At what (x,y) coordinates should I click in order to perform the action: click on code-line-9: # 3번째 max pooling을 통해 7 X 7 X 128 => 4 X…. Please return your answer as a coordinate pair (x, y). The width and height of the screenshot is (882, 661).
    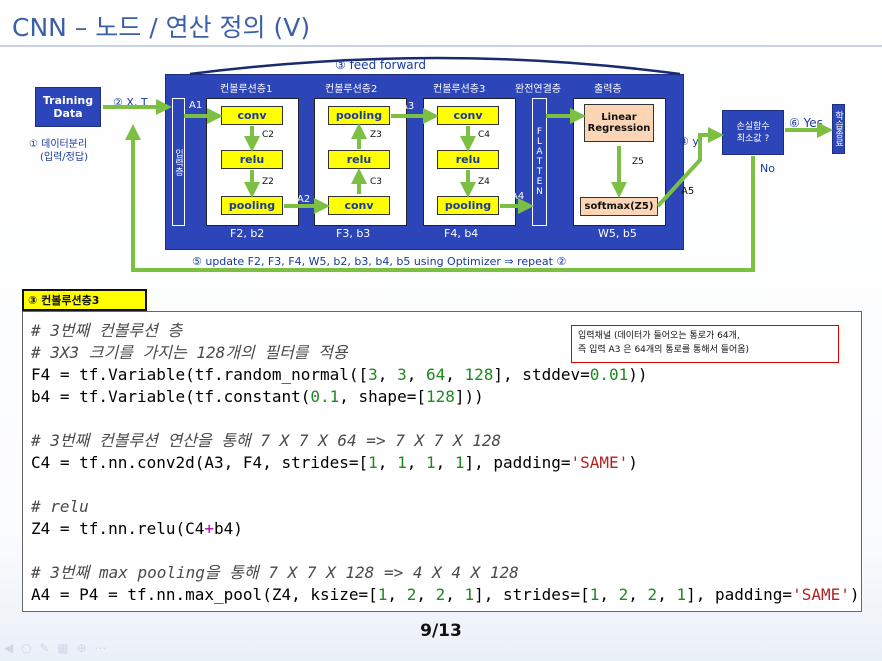
    Looking at the image, I should click on (275, 572).